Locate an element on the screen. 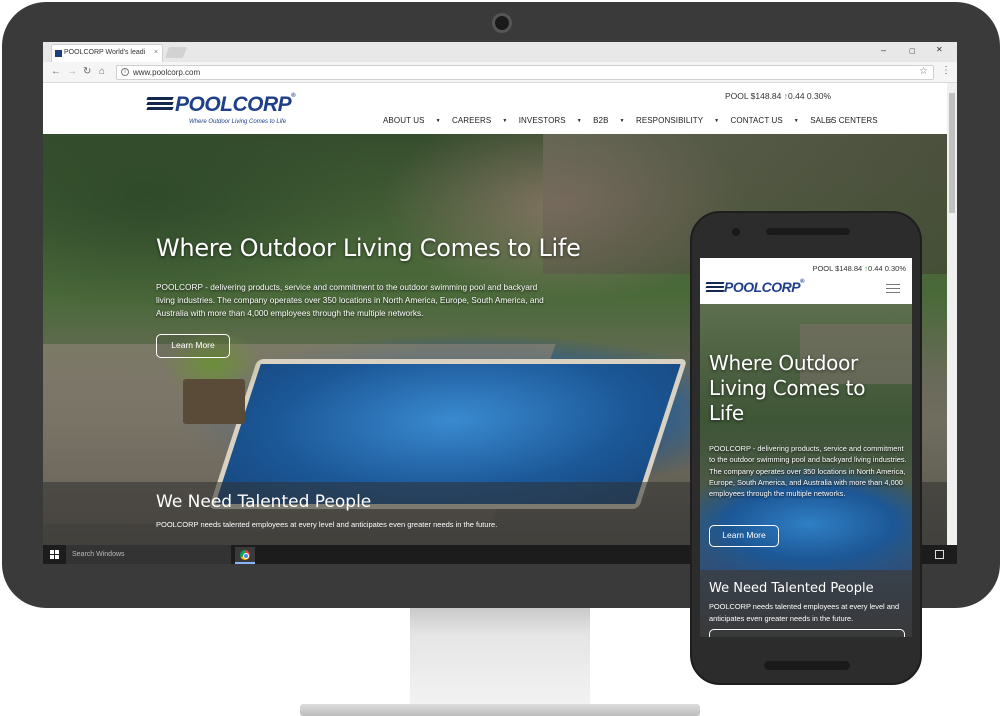 Image resolution: width=1000 pixels, height=716 pixels. hero-planter is located at coordinates (214, 401).